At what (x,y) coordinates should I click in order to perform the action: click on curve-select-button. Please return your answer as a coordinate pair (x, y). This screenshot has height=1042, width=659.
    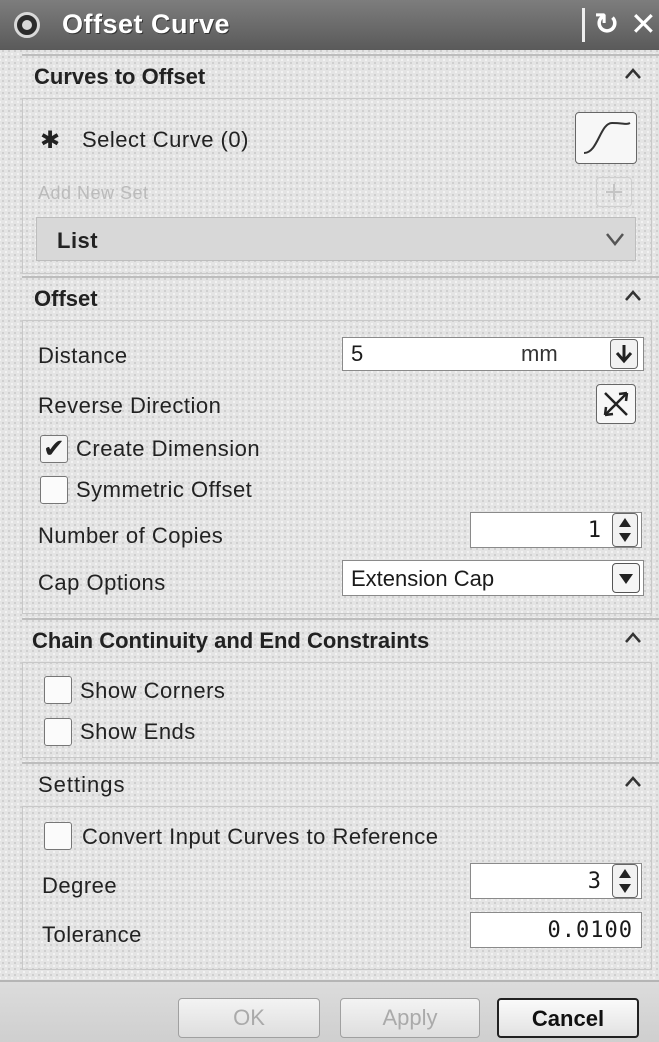
    Looking at the image, I should click on (606, 138).